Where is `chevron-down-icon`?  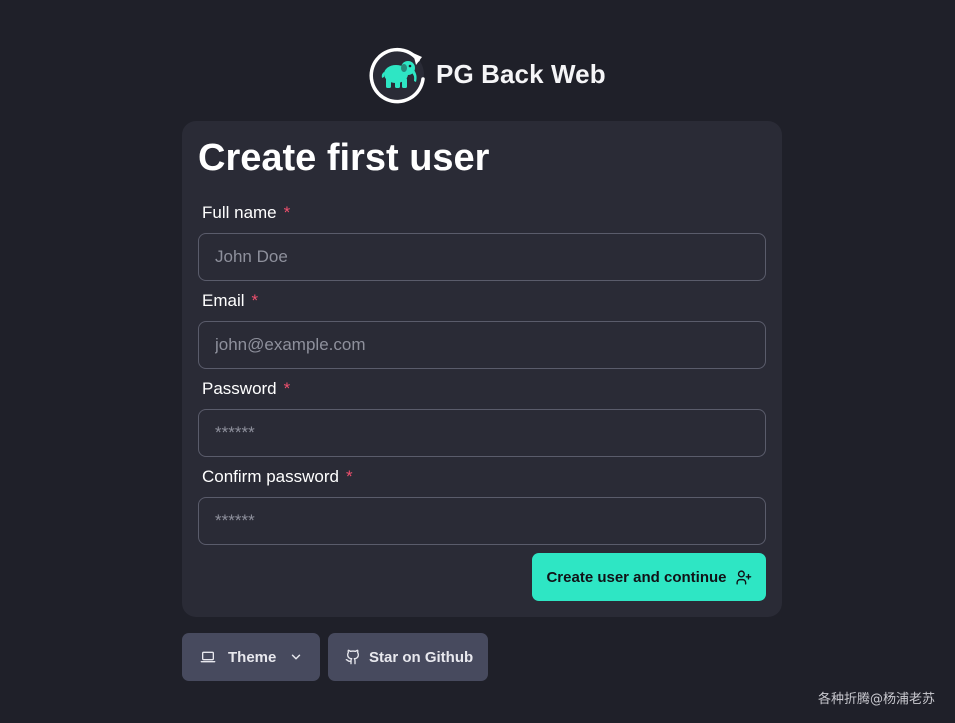 chevron-down-icon is located at coordinates (296, 657).